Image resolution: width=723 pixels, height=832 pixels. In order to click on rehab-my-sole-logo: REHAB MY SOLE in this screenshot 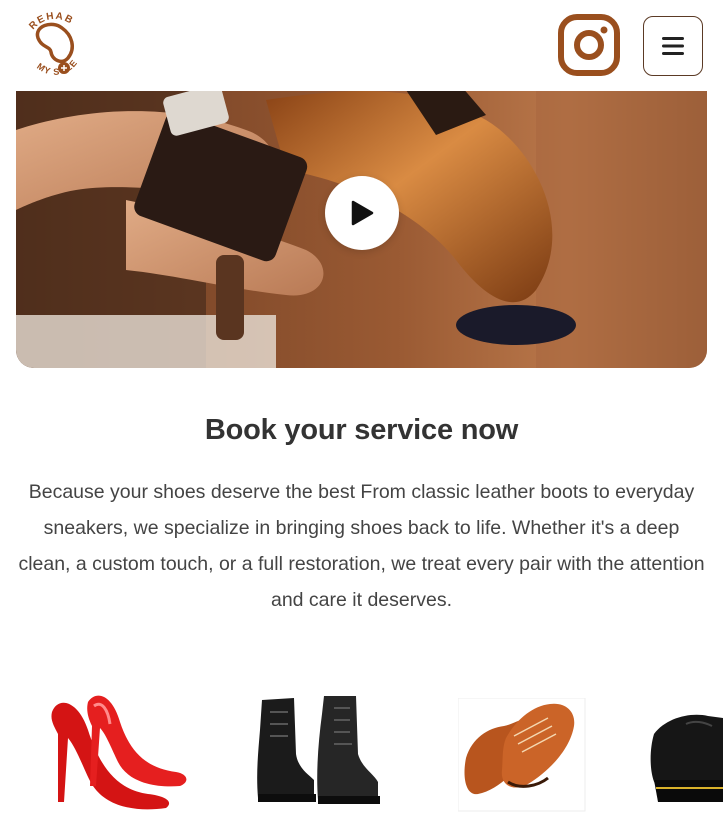, I will do `click(55, 46)`.